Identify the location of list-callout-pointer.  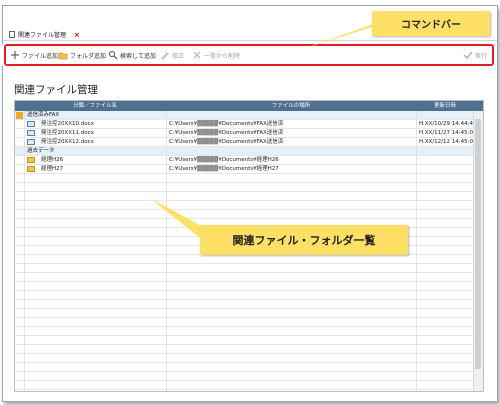
(177, 220).